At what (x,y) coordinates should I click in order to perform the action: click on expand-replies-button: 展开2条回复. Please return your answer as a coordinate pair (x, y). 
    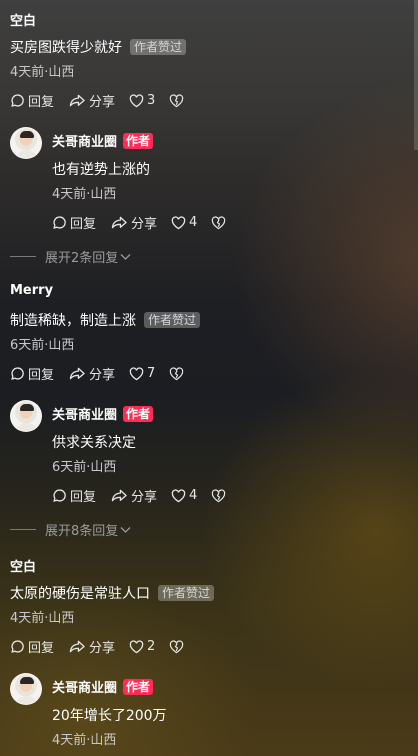
    Looking at the image, I should click on (70, 256).